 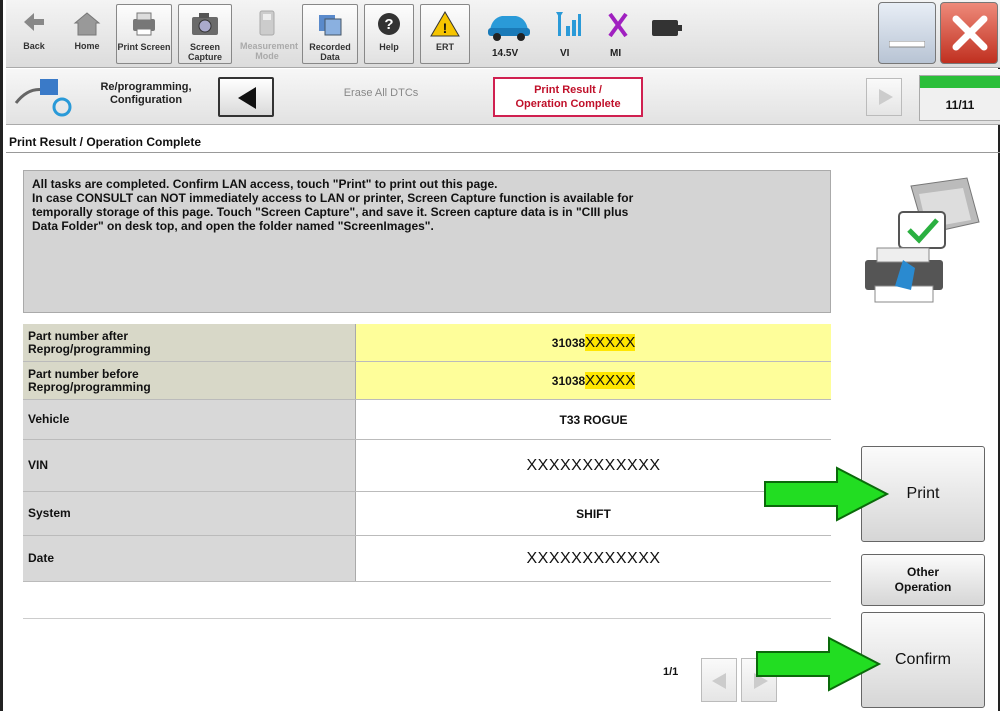 I want to click on home-step-line2: Configuration, so click(x=146, y=100).